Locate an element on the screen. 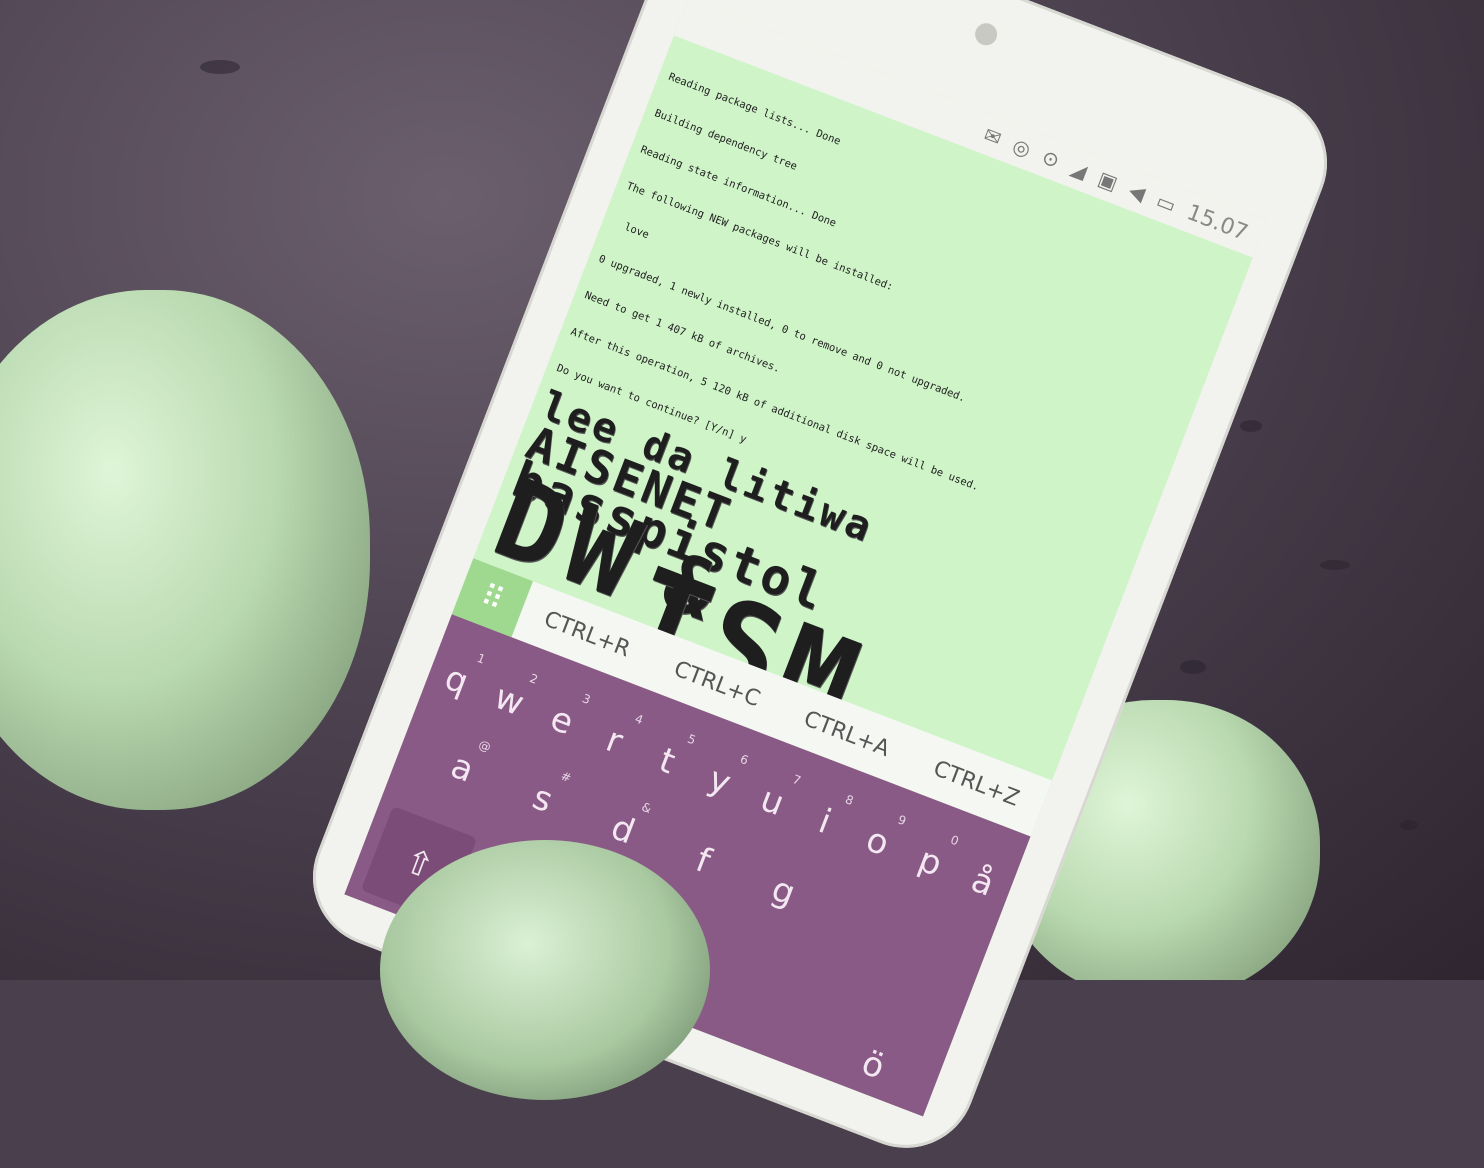 Image resolution: width=1484 pixels, height=1168 pixels. signal-icon: ◢ is located at coordinates (1079, 169).